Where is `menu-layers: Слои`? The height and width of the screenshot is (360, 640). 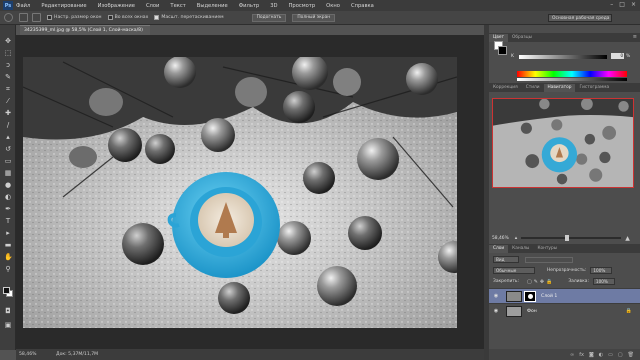 menu-layers: Слои is located at coordinates (152, 6).